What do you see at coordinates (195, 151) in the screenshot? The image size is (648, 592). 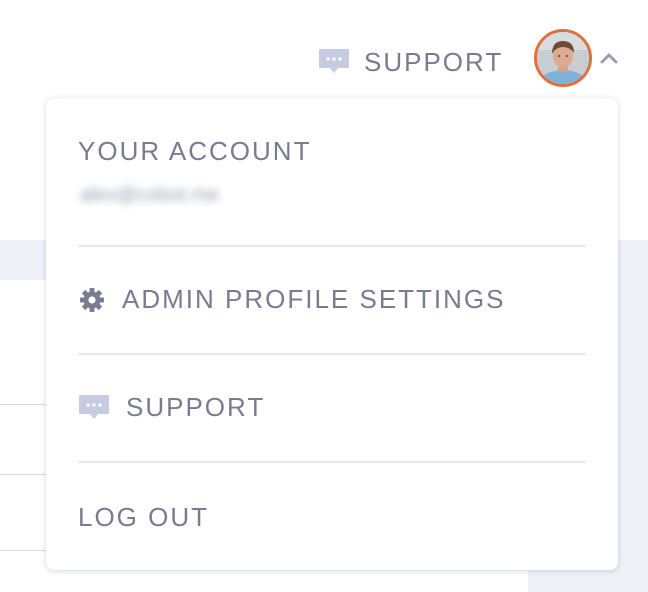 I see `your-account-heading: YOUR ACCOUNT` at bounding box center [195, 151].